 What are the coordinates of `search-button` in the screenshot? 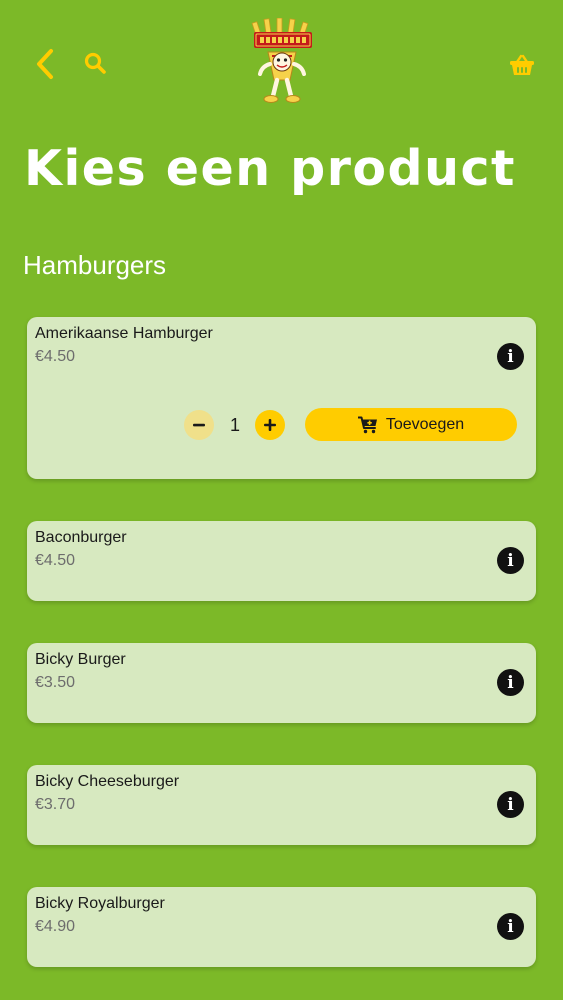 It's located at (95, 63).